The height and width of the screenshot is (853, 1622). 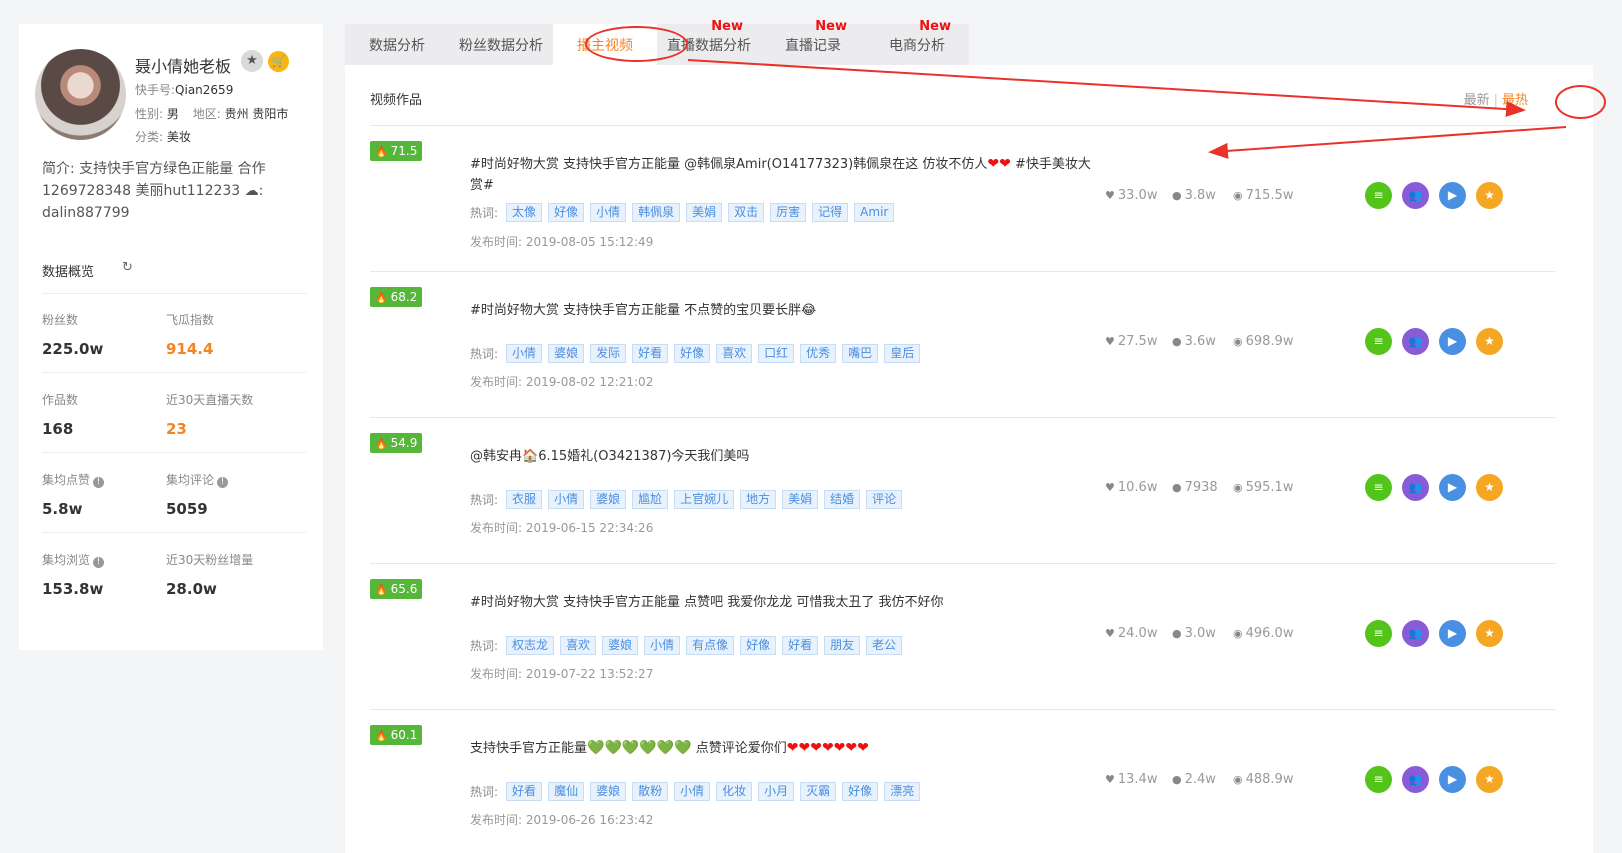 I want to click on hotword-tag: 优秀, so click(x=818, y=353).